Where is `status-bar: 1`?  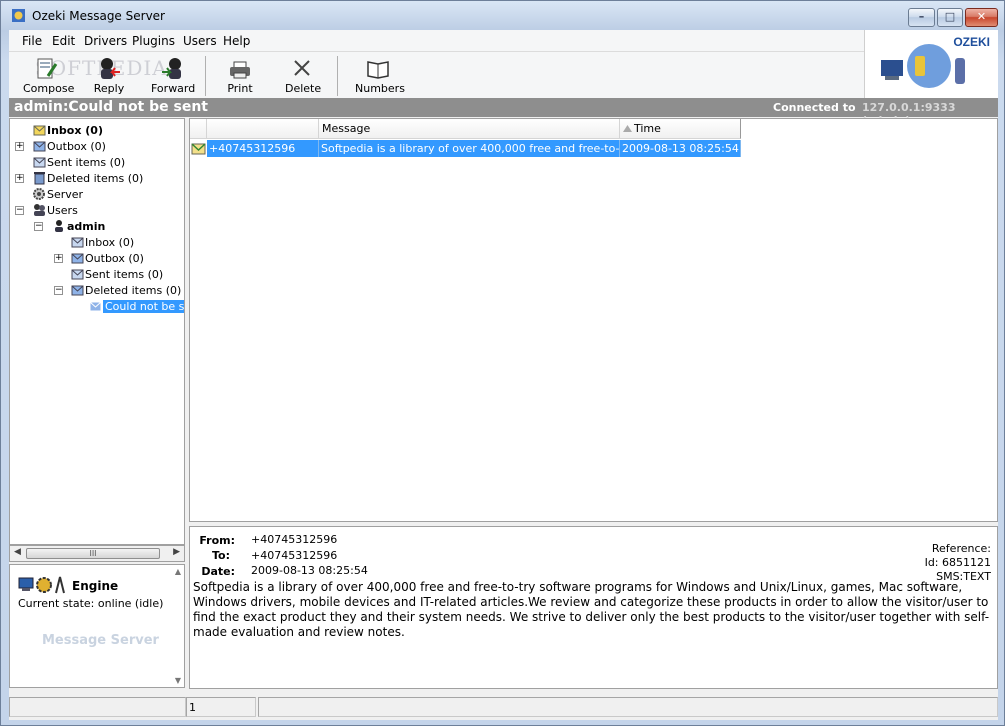
status-bar: 1 is located at coordinates (503, 707).